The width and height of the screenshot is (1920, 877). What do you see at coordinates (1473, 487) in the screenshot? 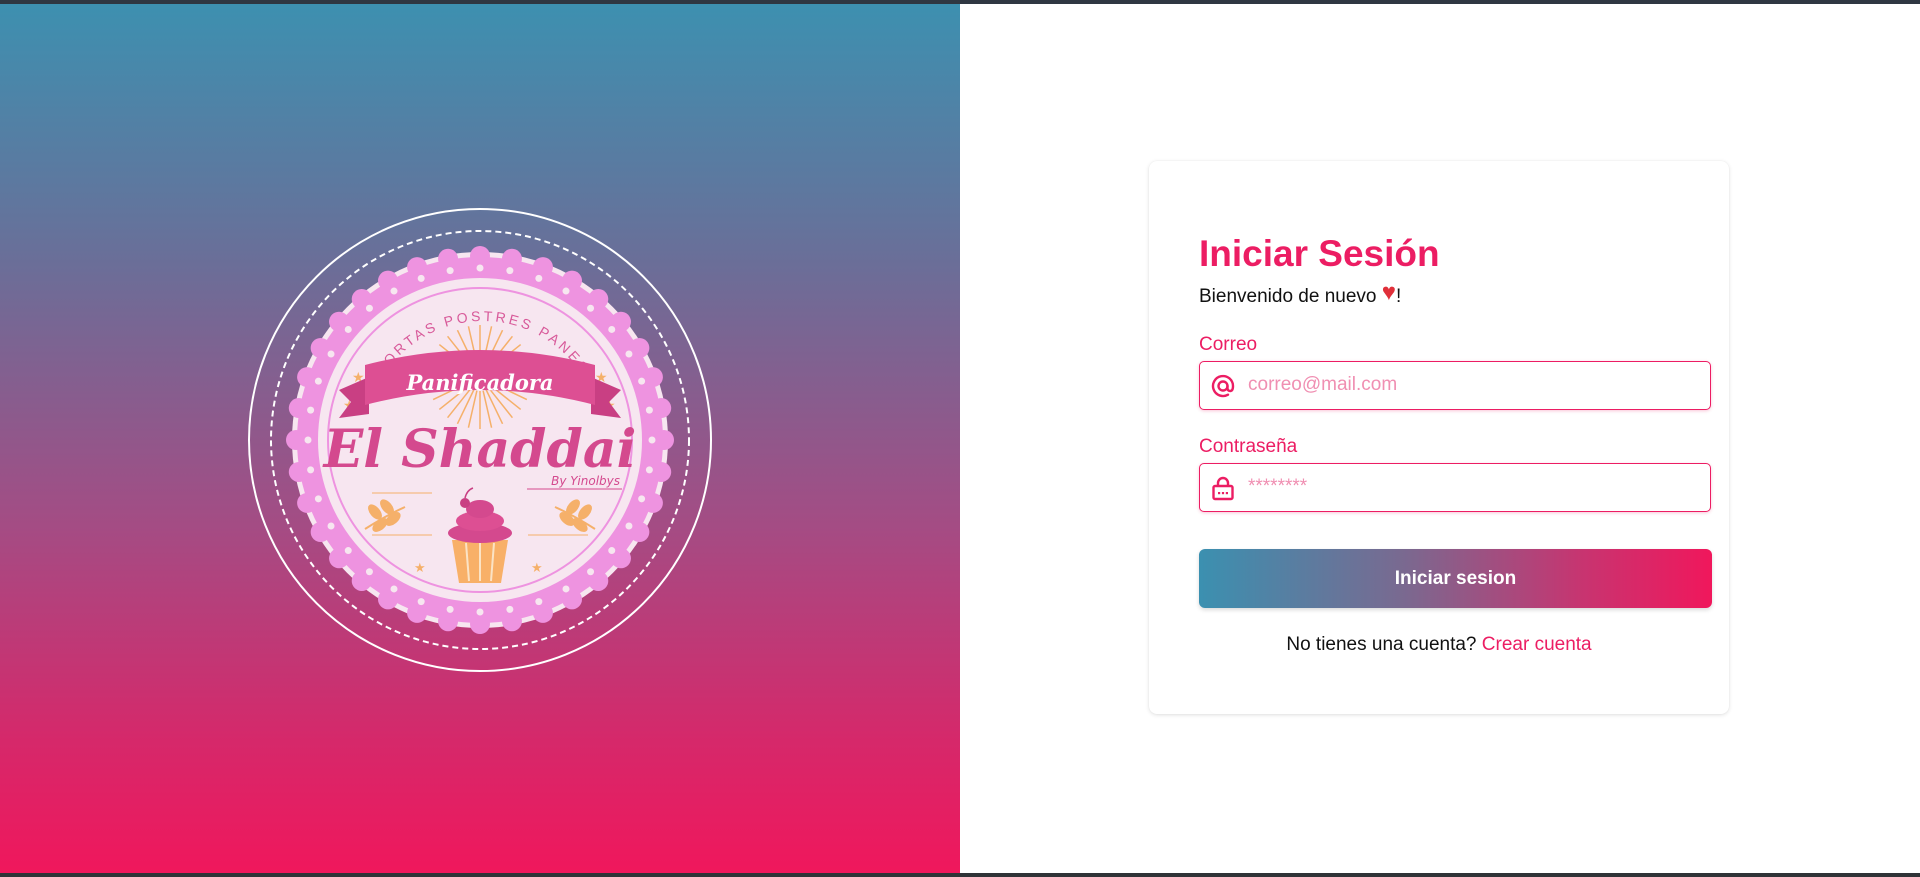
I see `password-input` at bounding box center [1473, 487].